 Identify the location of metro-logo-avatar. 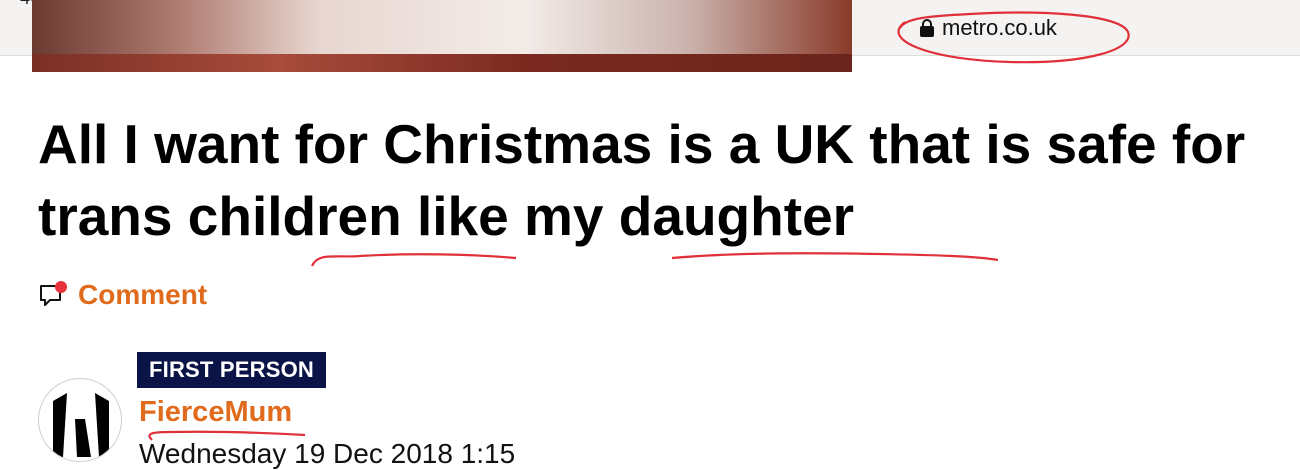
(81, 425).